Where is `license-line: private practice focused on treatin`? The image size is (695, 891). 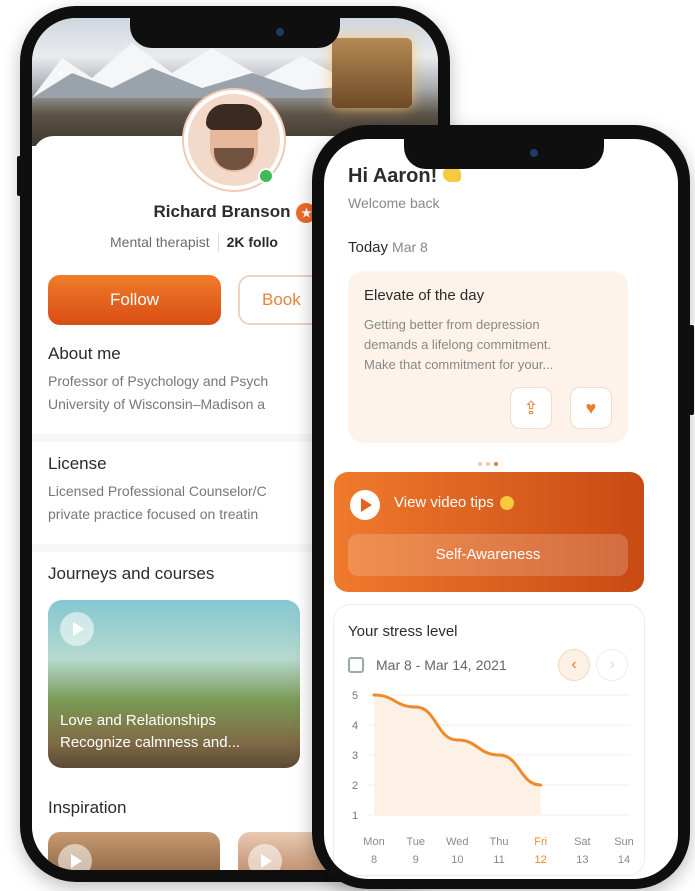 license-line: private practice focused on treatin is located at coordinates (153, 514).